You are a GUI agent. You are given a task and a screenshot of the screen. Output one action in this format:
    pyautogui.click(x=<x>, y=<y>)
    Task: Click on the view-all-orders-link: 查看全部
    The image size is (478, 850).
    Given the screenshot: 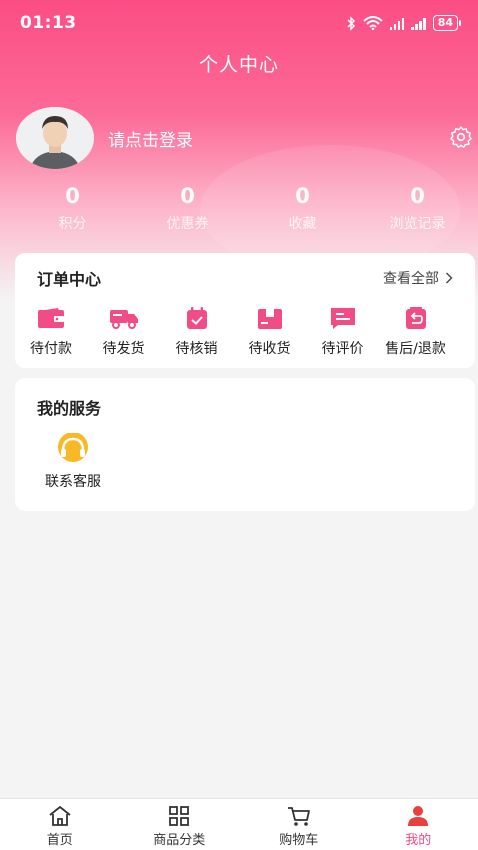 What is the action you would take?
    pyautogui.click(x=418, y=278)
    